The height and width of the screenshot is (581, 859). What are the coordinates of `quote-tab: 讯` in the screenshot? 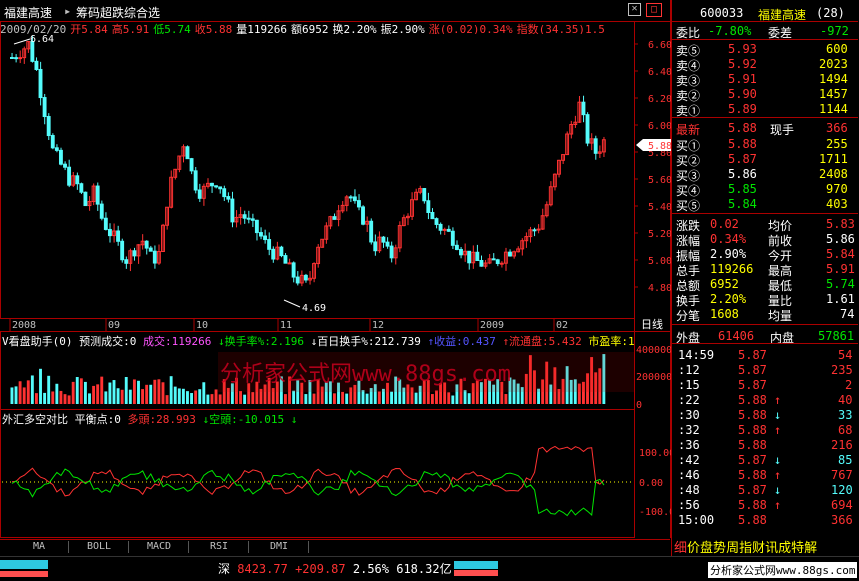 It's located at (771, 548).